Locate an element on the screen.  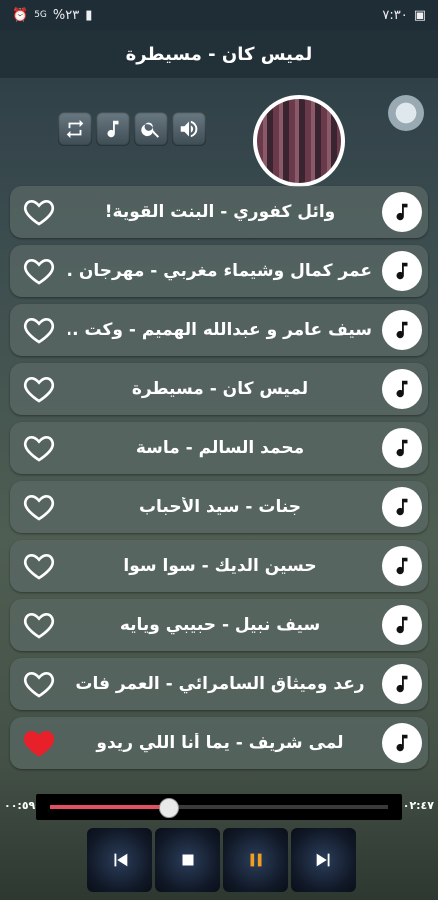
song-row: حسين الديك - سوا سوا is located at coordinates (219, 566).